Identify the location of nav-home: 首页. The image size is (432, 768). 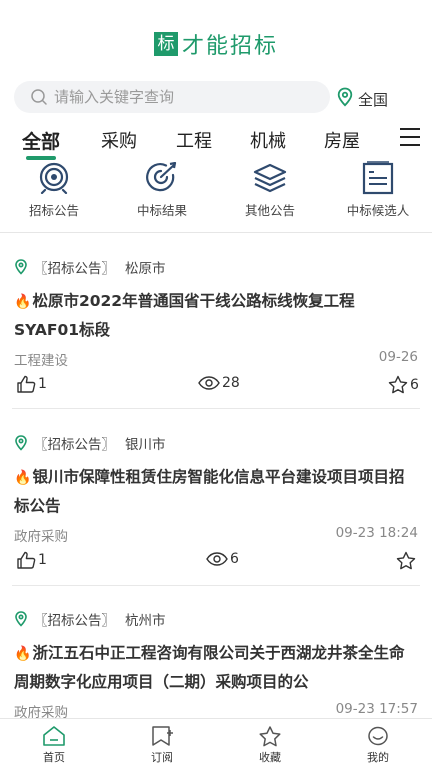
(54, 743).